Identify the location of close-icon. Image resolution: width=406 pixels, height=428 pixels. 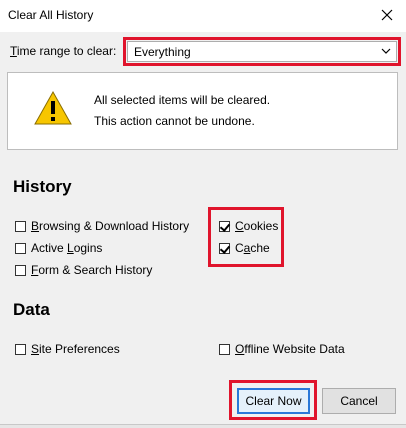
(387, 15).